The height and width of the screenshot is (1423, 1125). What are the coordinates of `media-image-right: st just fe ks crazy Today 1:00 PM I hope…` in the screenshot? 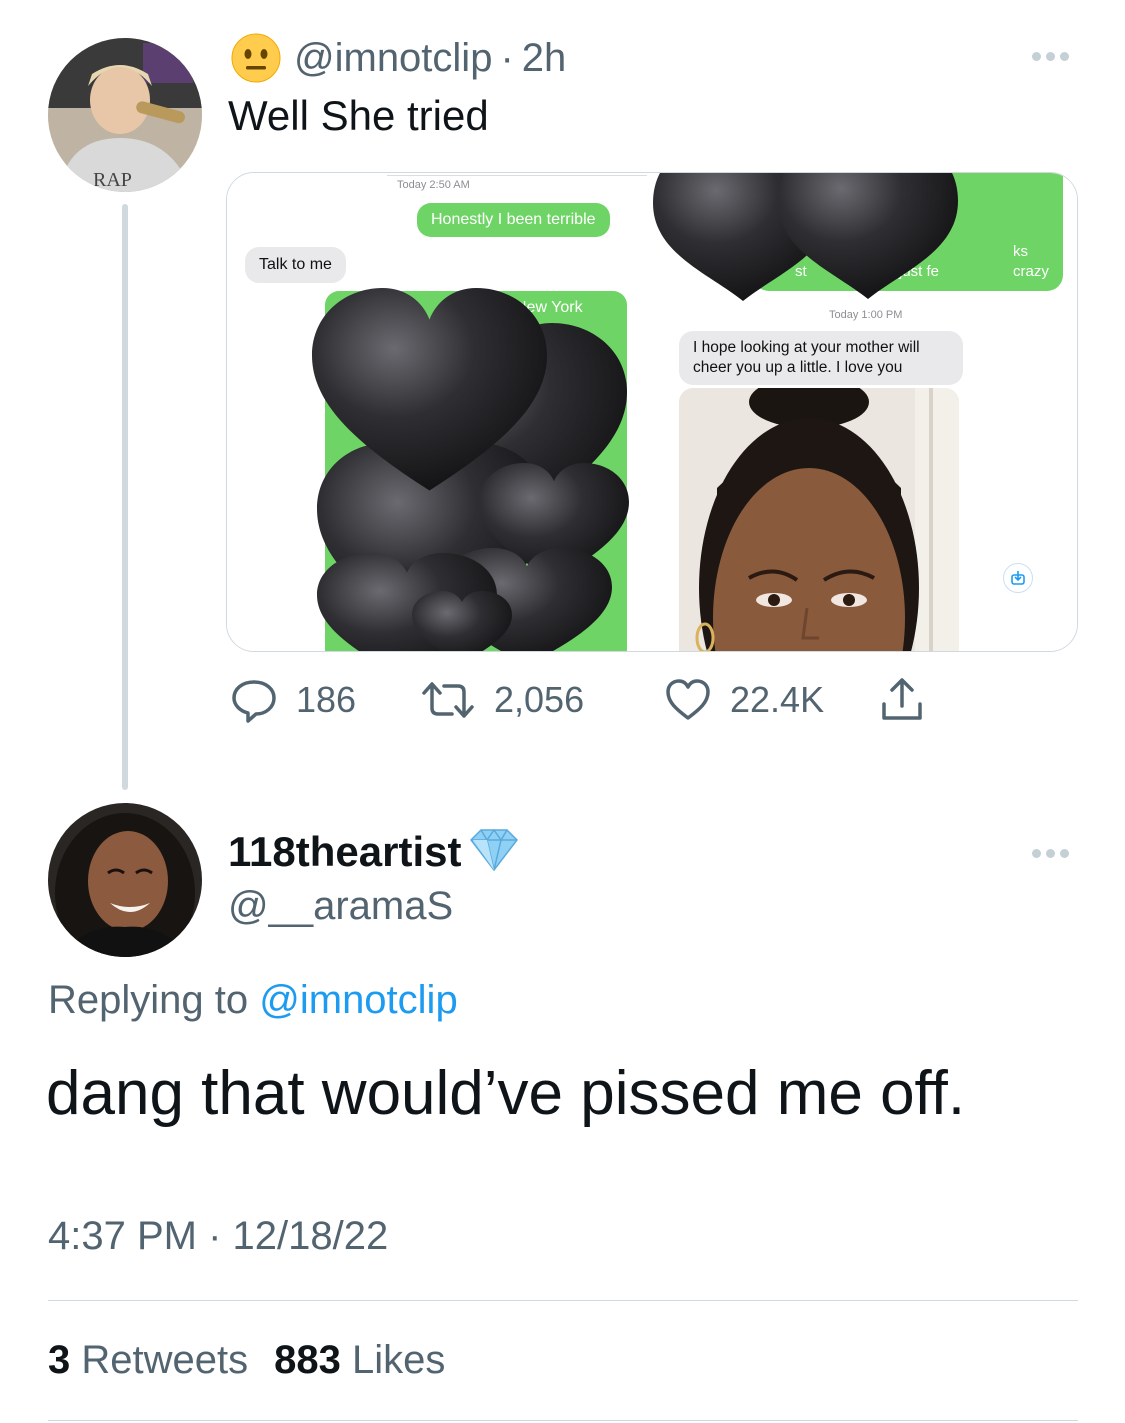 It's located at (865, 412).